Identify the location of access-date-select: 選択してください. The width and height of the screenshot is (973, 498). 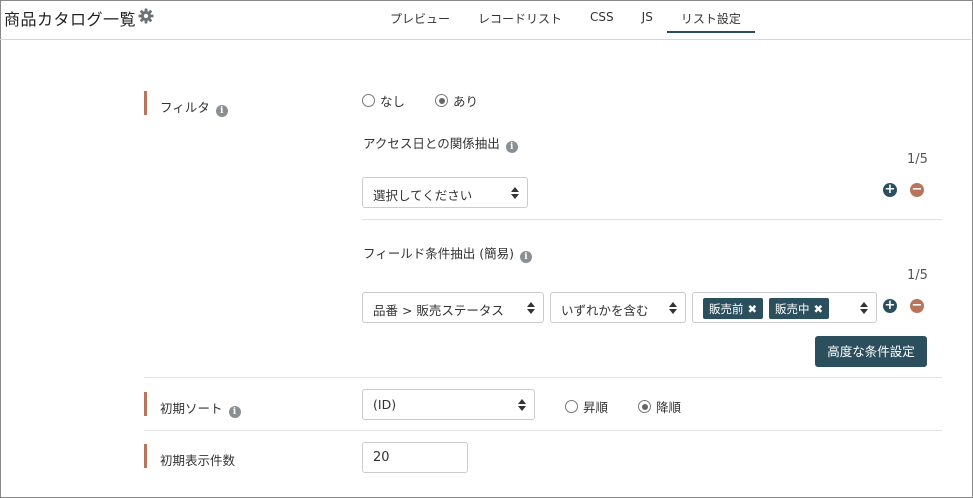
(445, 192).